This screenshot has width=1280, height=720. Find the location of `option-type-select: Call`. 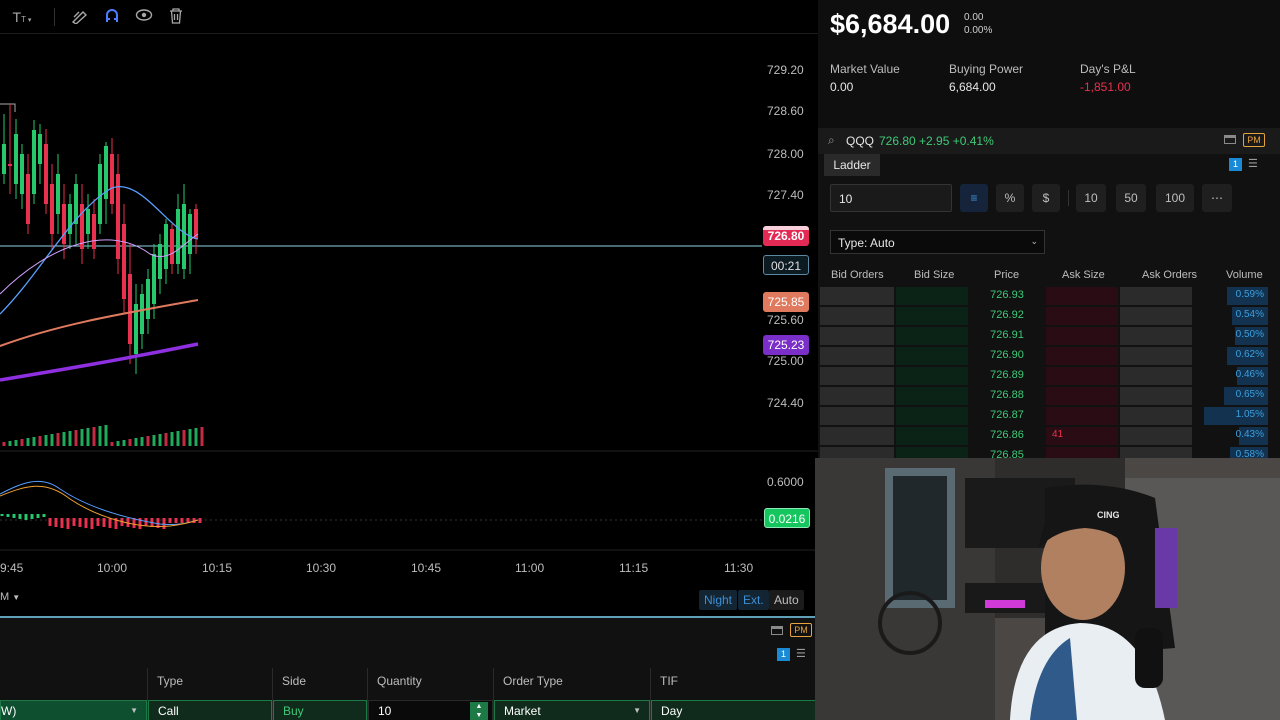

option-type-select: Call is located at coordinates (210, 710).